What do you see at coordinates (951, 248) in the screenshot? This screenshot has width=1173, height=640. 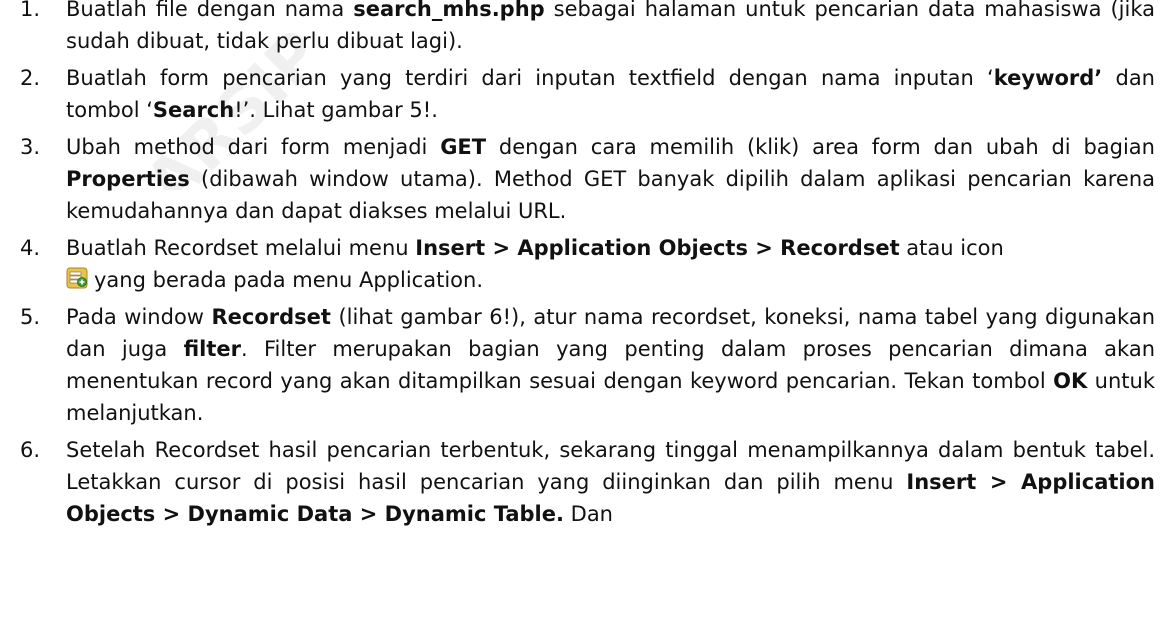 I see `step-text: atau icon` at bounding box center [951, 248].